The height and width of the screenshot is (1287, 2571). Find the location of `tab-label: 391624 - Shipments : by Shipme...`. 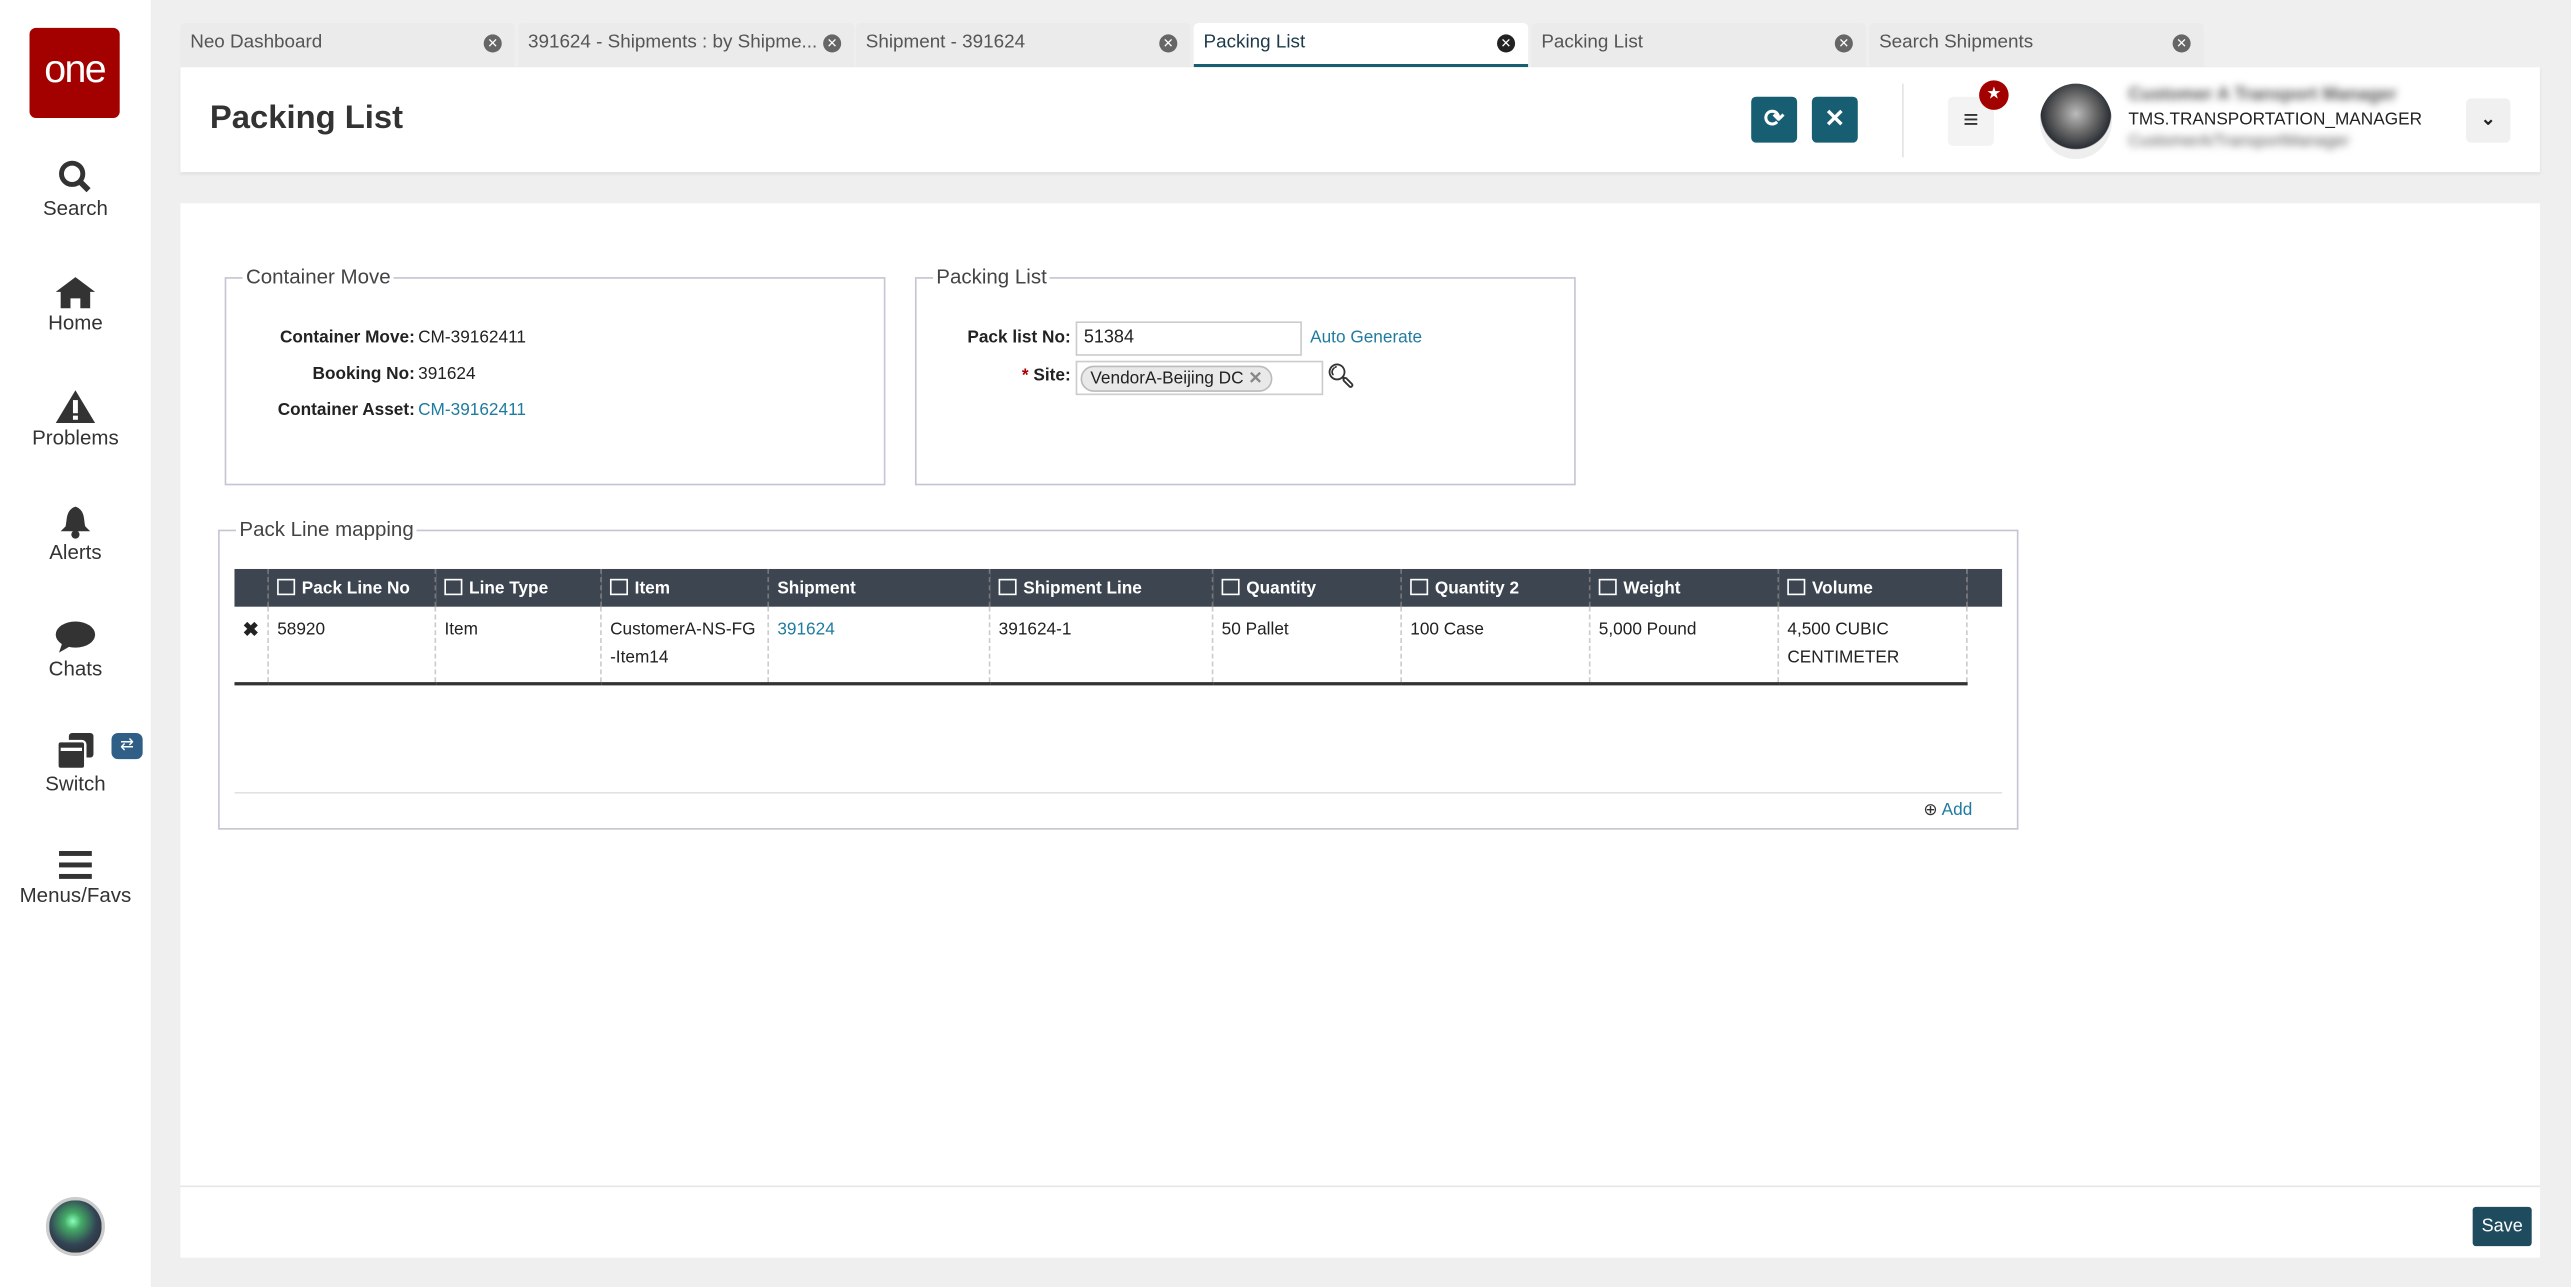

tab-label: 391624 - Shipments : by Shipme... is located at coordinates (672, 42).